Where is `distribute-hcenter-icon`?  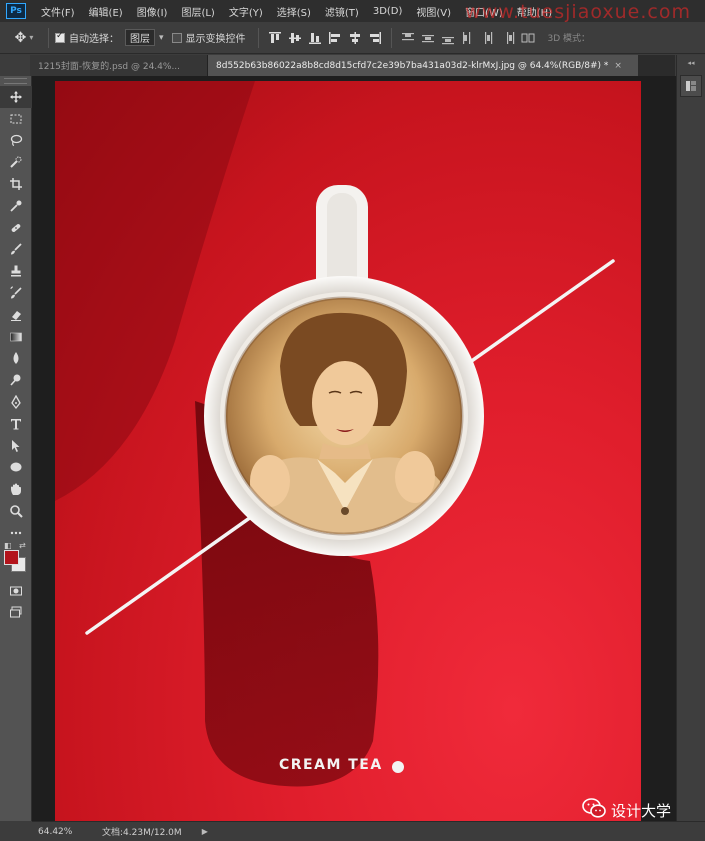 distribute-hcenter-icon is located at coordinates (488, 38).